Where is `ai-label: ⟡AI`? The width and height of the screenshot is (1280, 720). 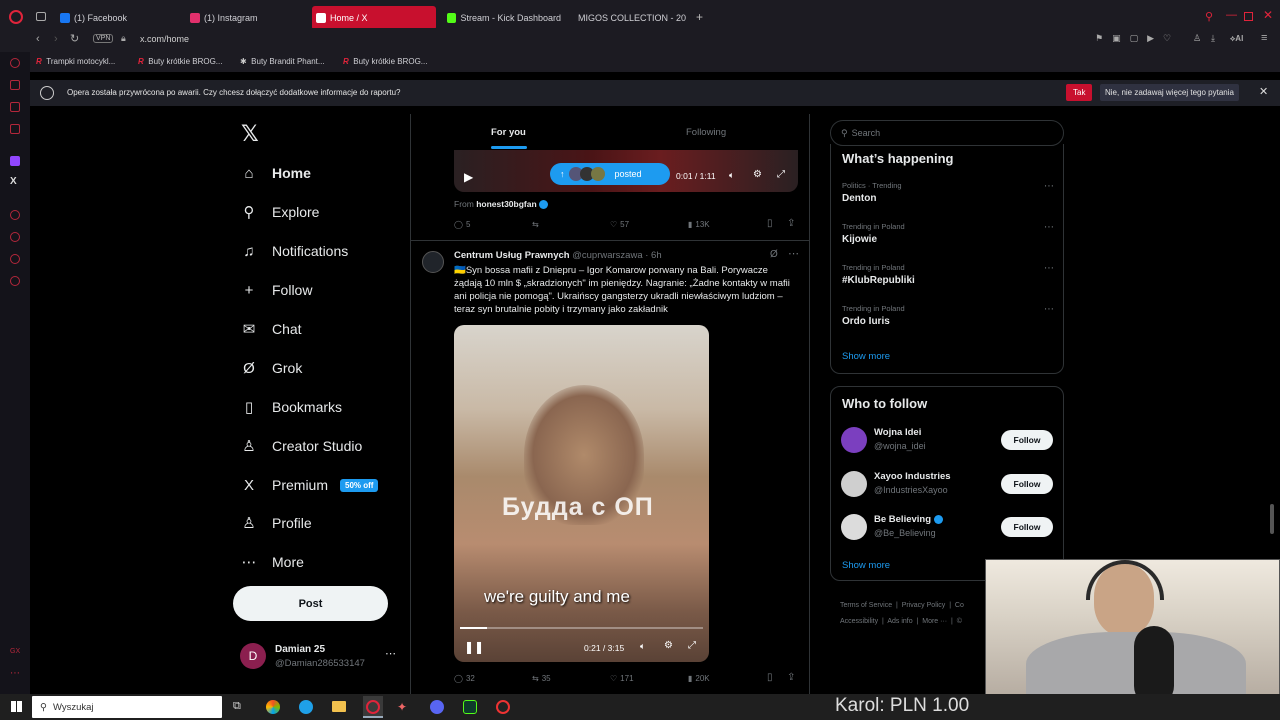
ai-label: ⟡AI is located at coordinates (1236, 39).